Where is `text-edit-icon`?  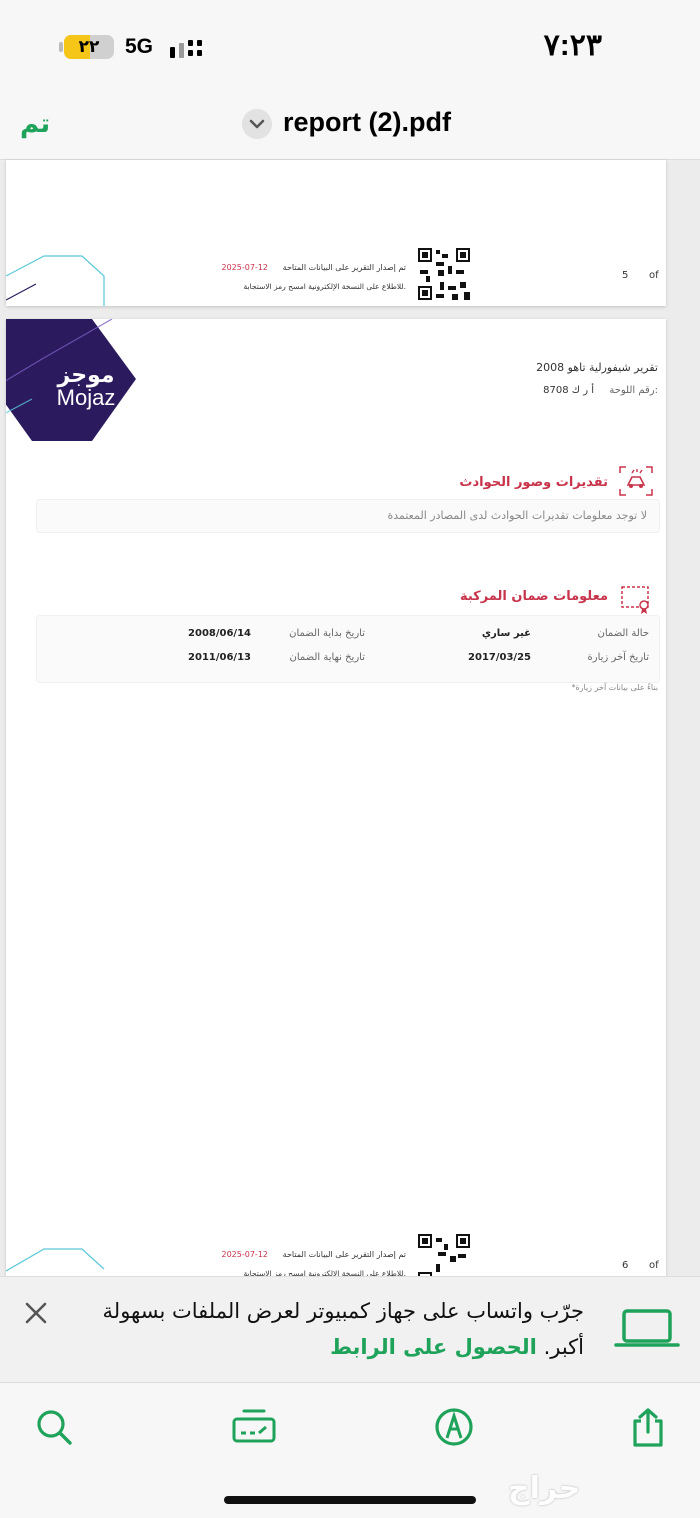
text-edit-icon is located at coordinates (254, 1427).